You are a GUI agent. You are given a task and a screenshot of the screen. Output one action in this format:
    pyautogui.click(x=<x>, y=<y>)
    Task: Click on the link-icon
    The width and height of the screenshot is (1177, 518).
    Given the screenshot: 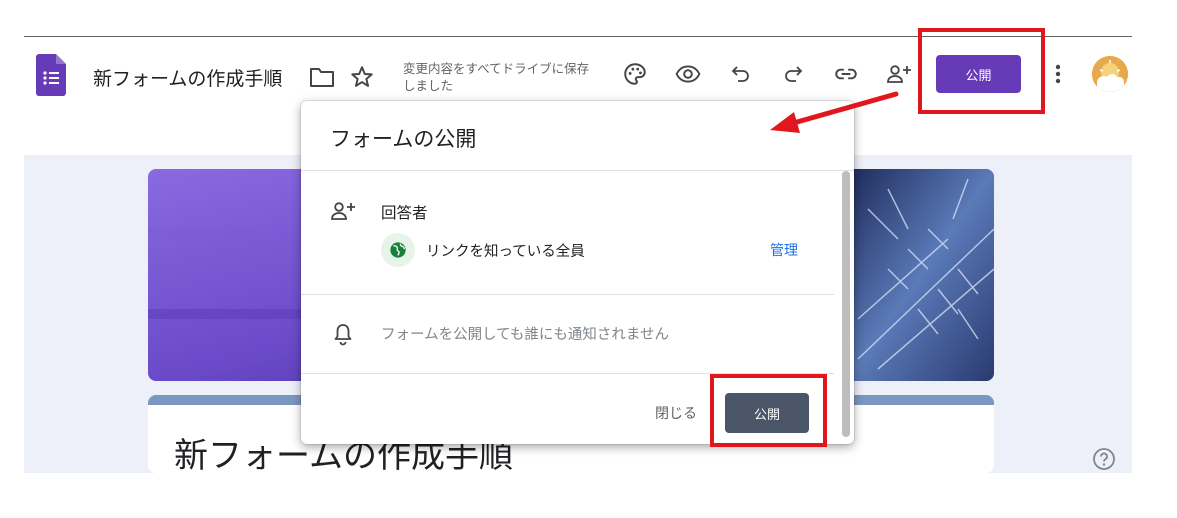 What is the action you would take?
    pyautogui.click(x=846, y=74)
    